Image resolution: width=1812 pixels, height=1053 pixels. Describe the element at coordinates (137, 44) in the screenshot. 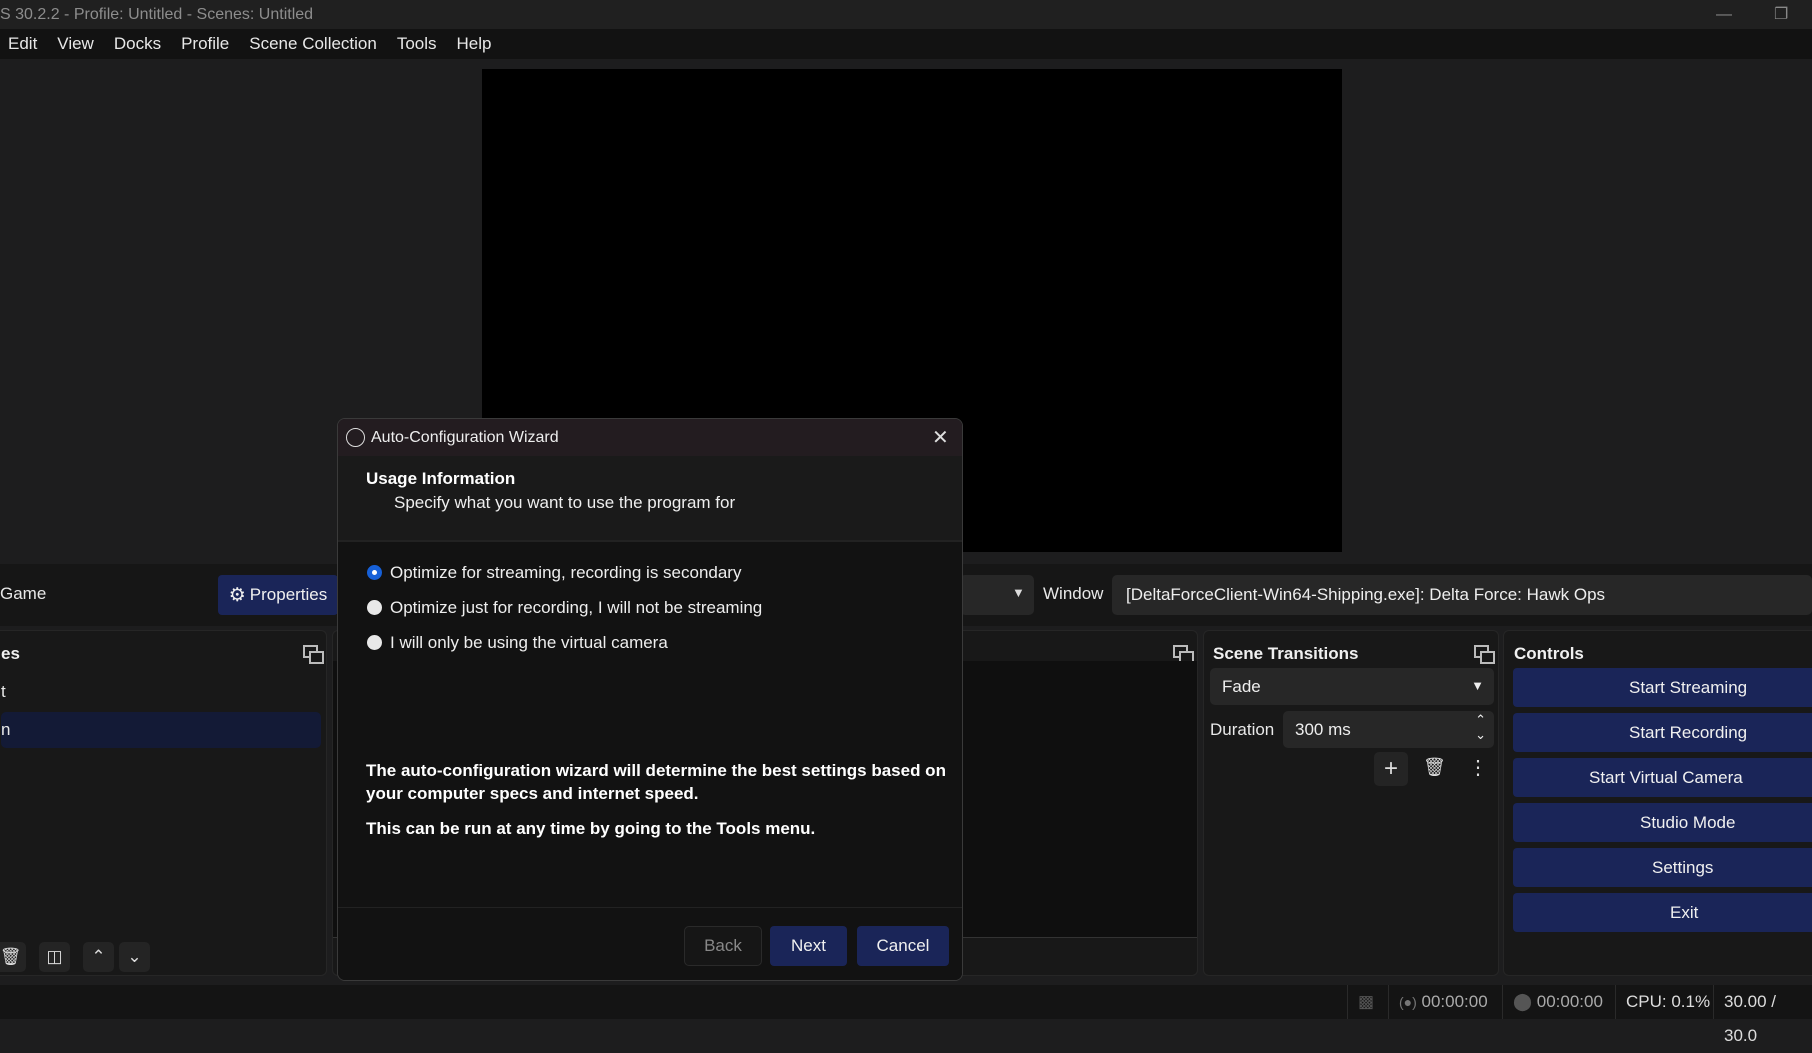

I see `menu-docks: Docks` at that location.